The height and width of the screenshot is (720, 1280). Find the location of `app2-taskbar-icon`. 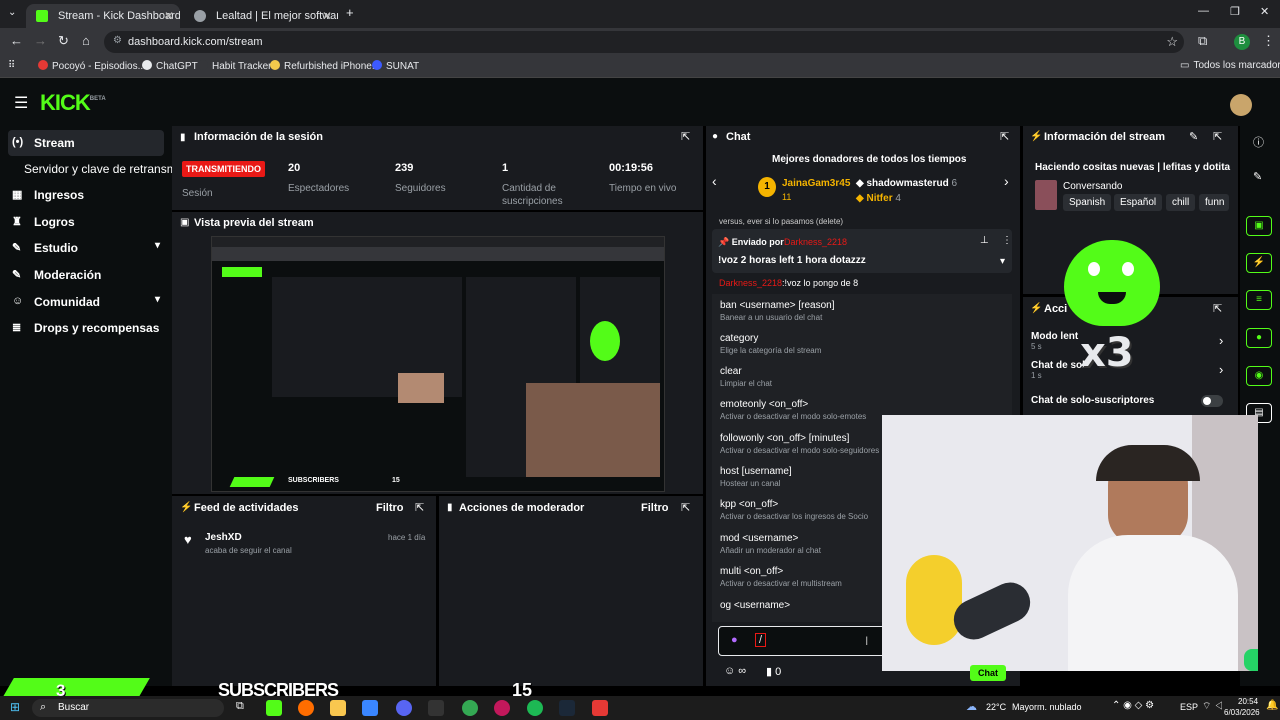

app2-taskbar-icon is located at coordinates (502, 708).